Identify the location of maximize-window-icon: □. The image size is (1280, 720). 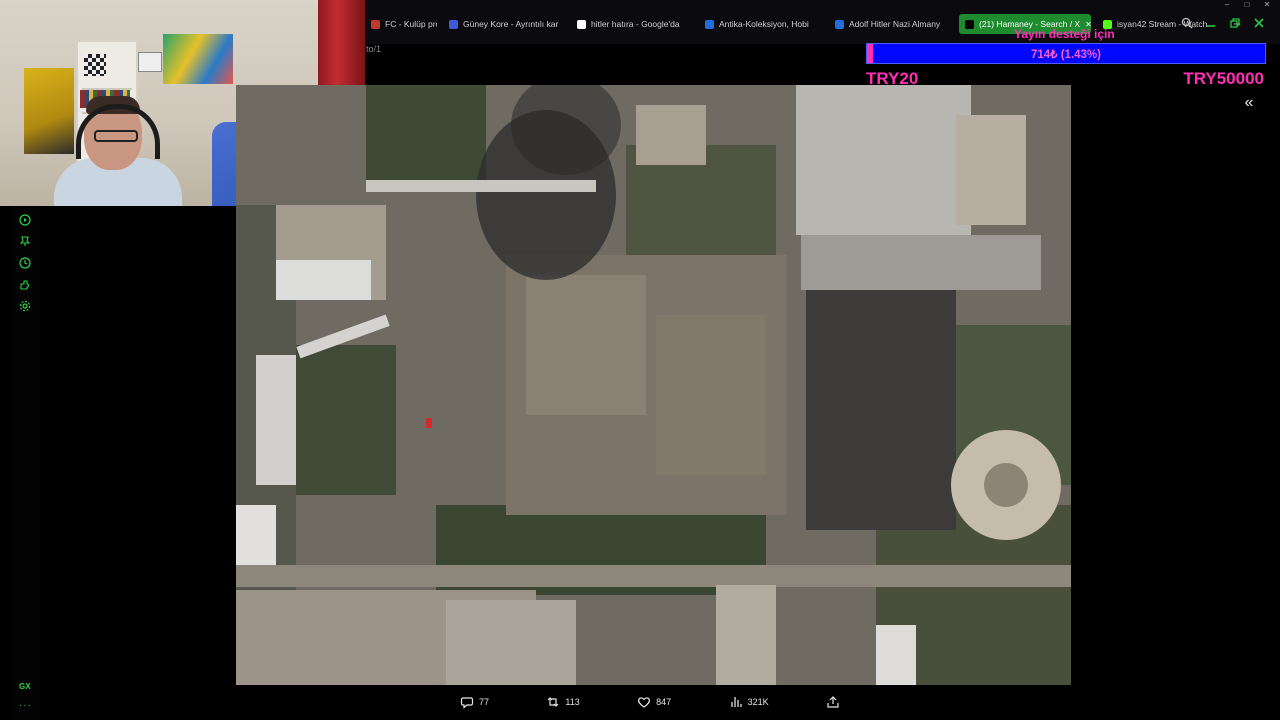
(1247, 4).